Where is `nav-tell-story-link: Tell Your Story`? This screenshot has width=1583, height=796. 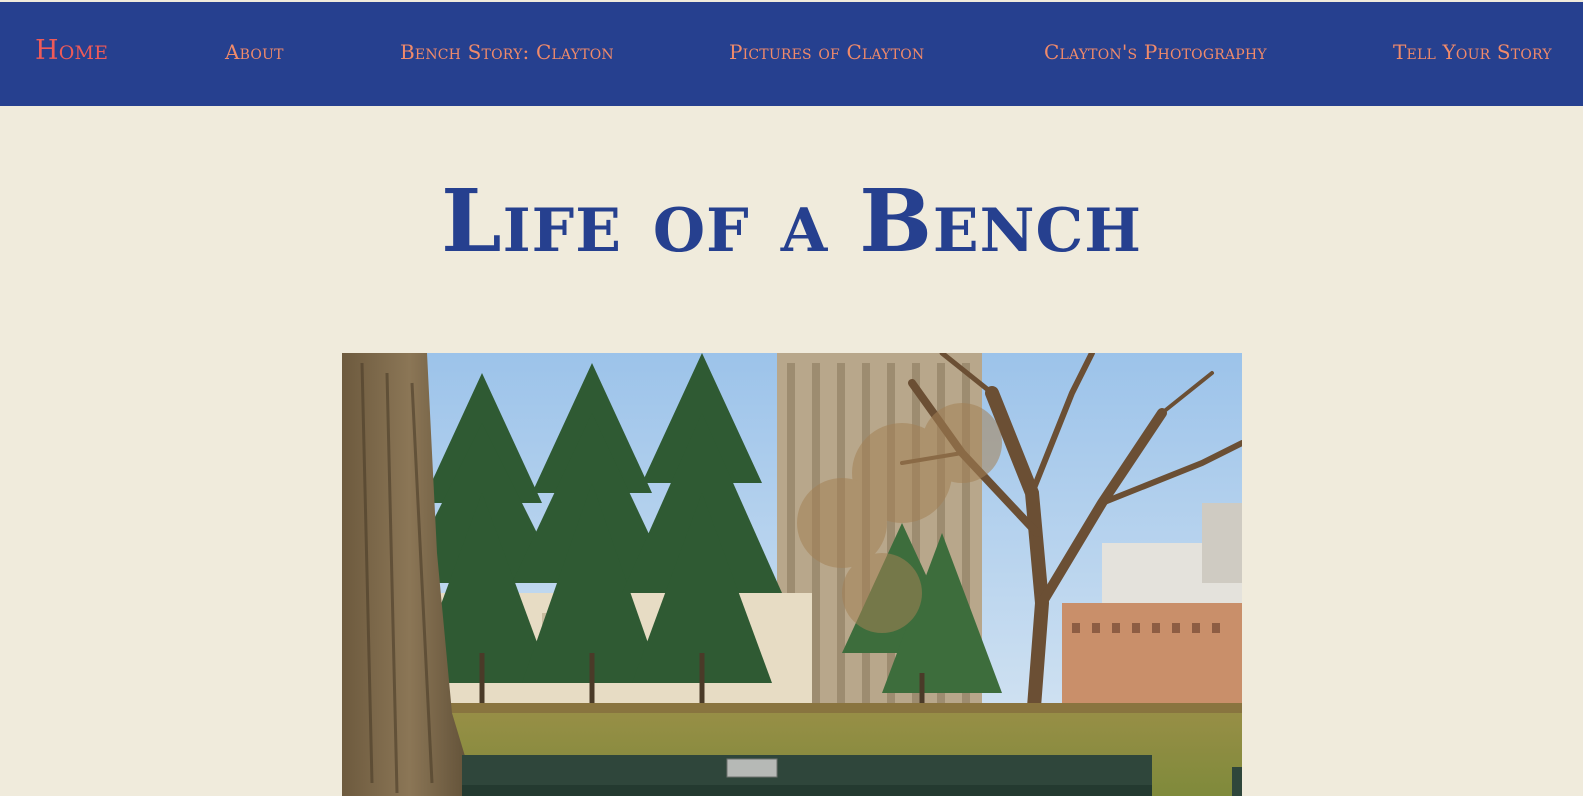
nav-tell-story-link: Tell Your Story is located at coordinates (1472, 52).